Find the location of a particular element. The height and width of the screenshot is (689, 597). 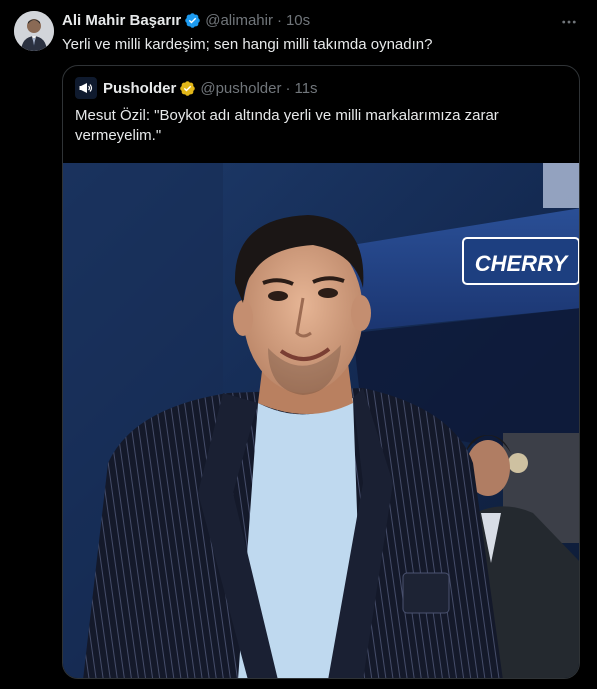

gold-verified-badge-icon is located at coordinates (187, 88).